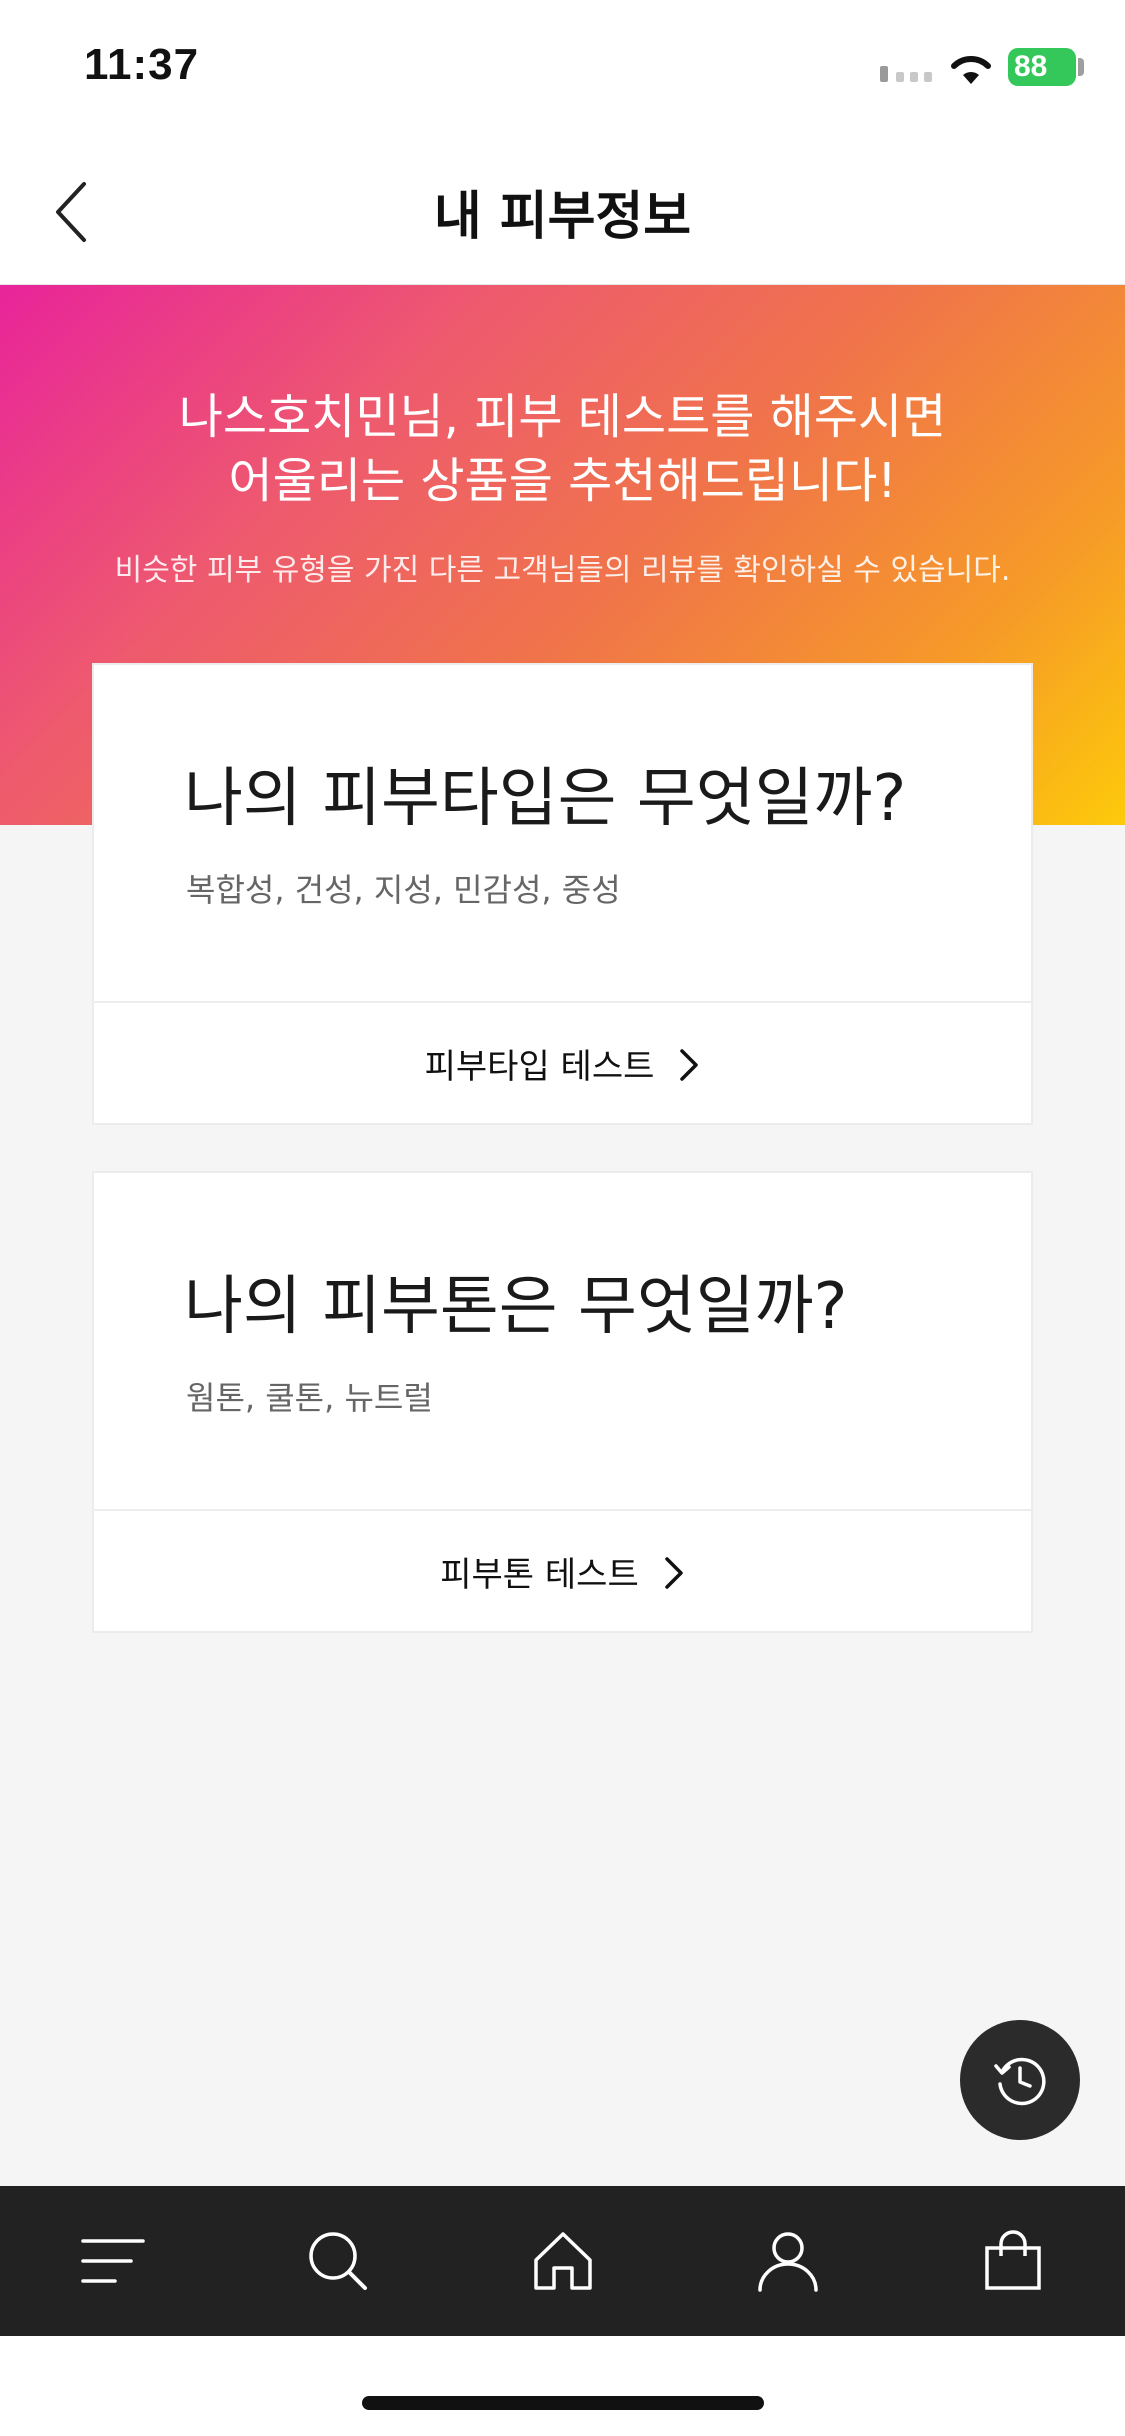 The height and width of the screenshot is (2436, 1125). What do you see at coordinates (562, 70) in the screenshot?
I see `status-bar: 11:37 88` at bounding box center [562, 70].